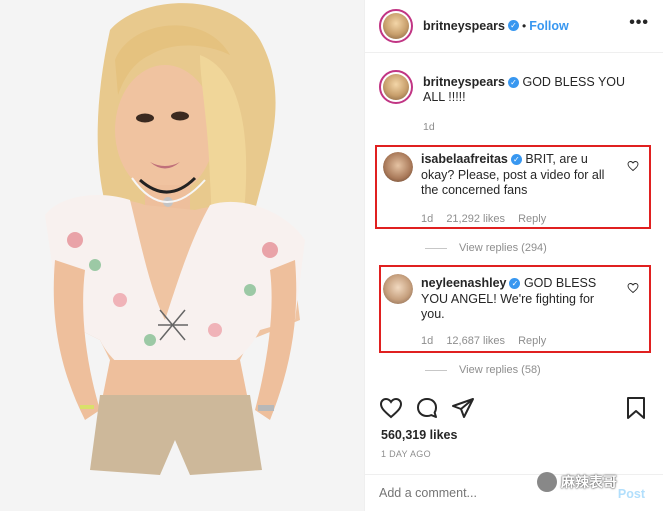 The image size is (663, 511). What do you see at coordinates (475, 341) in the screenshot?
I see `comment-likes: 12,687 likes` at bounding box center [475, 341].